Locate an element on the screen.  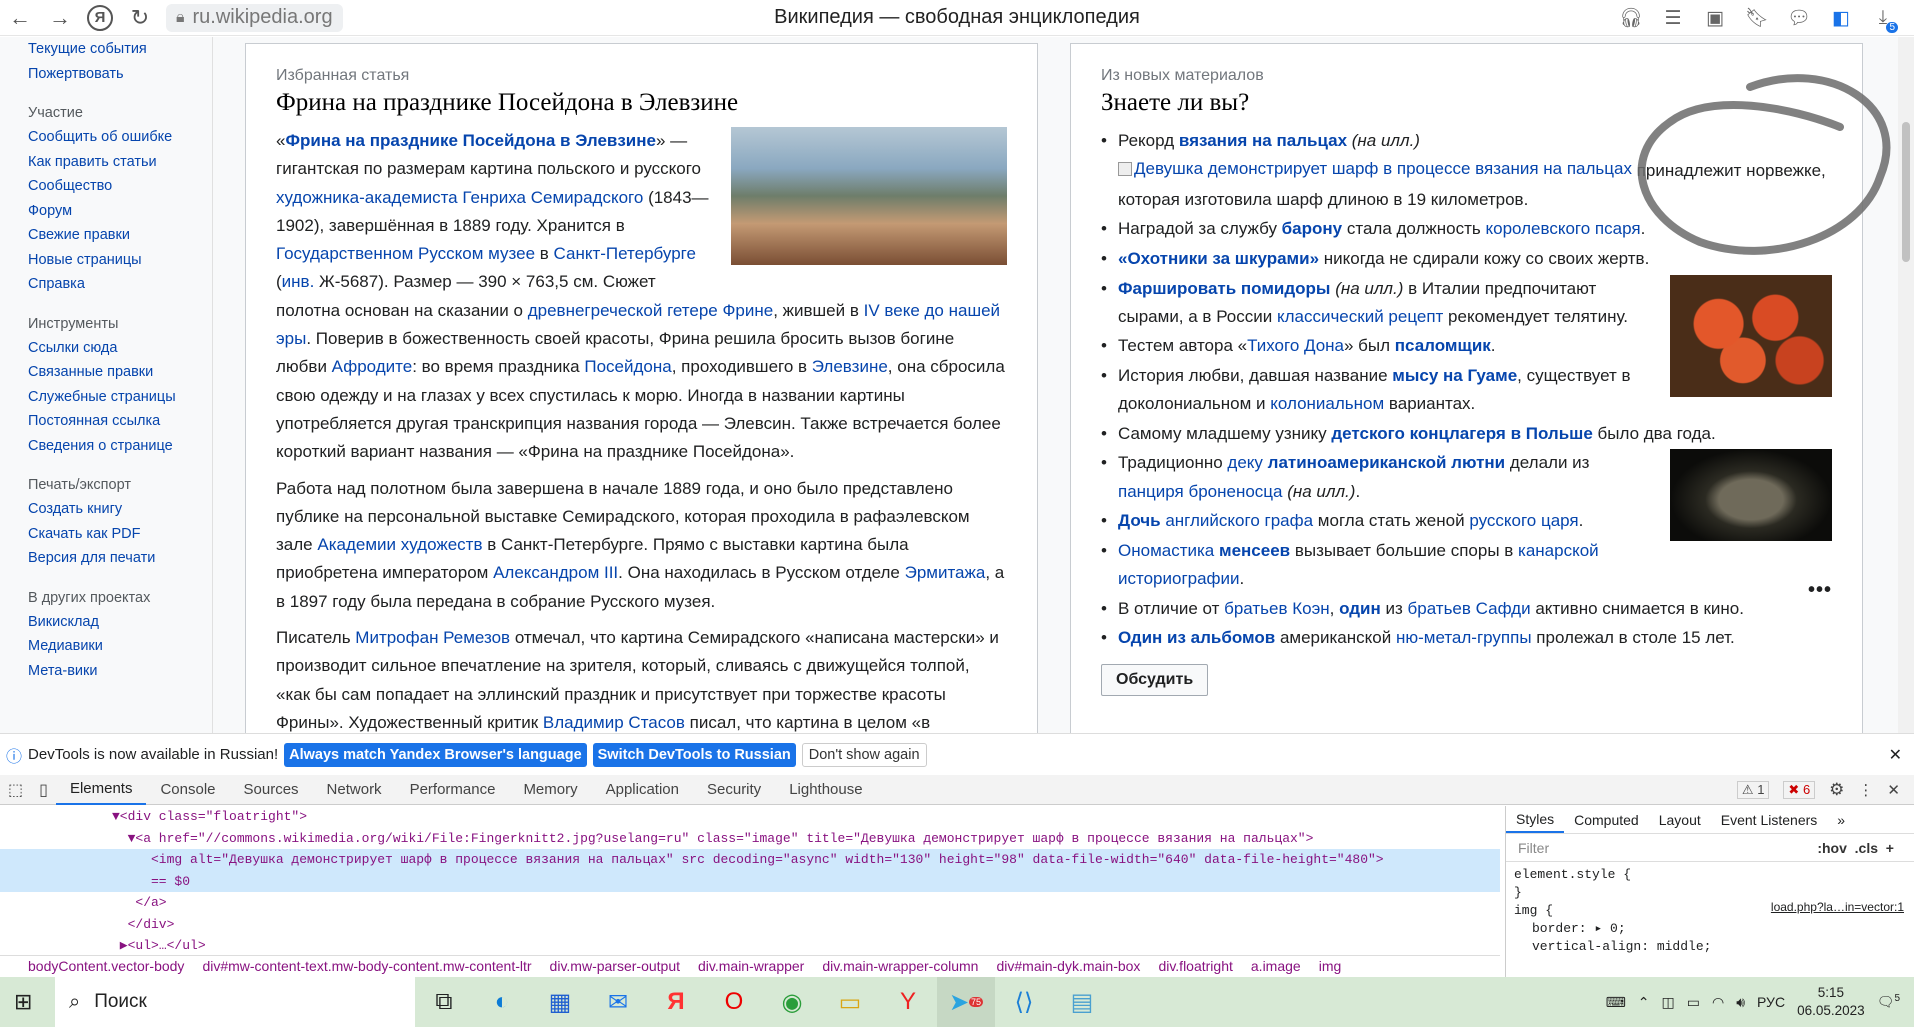
task-view-icon: ⧉ is located at coordinates (444, 1002).